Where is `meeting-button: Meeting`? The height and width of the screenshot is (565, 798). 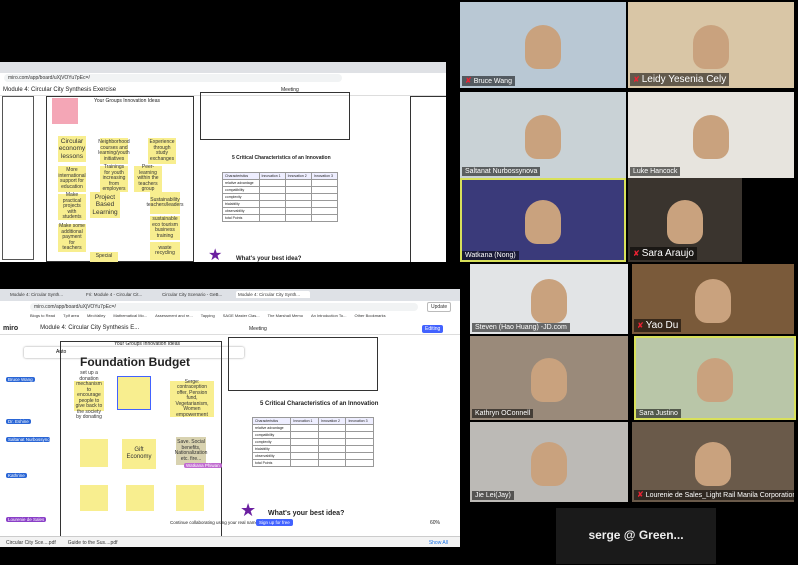 meeting-button: Meeting is located at coordinates (258, 329).